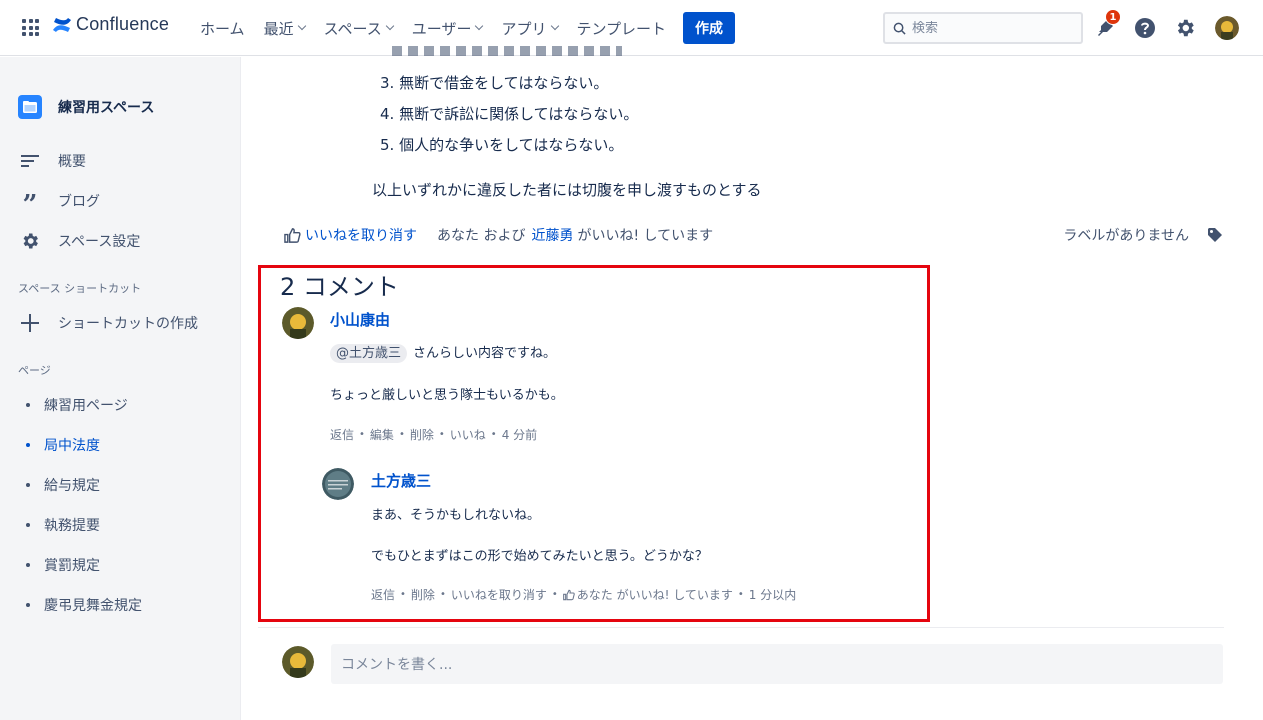  Describe the element at coordinates (128, 324) in the screenshot. I see `create-shortcut-label: ショートカットの作成` at that location.